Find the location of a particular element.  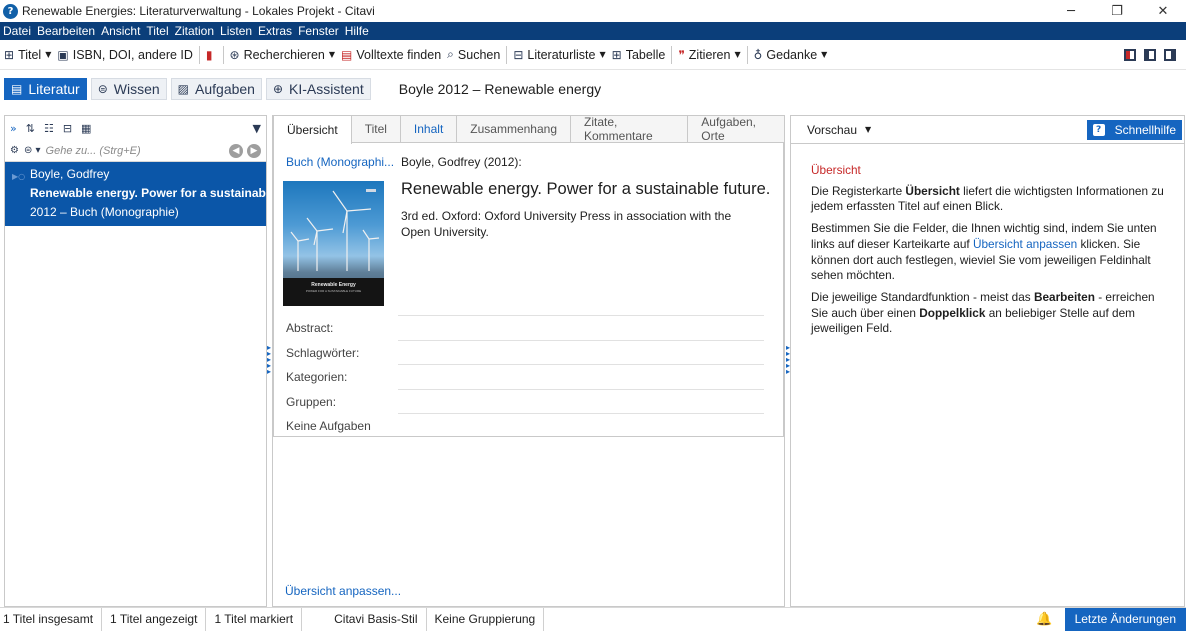

tab-zitate-kommentare: Zitate, Kommentare is located at coordinates (629, 129).